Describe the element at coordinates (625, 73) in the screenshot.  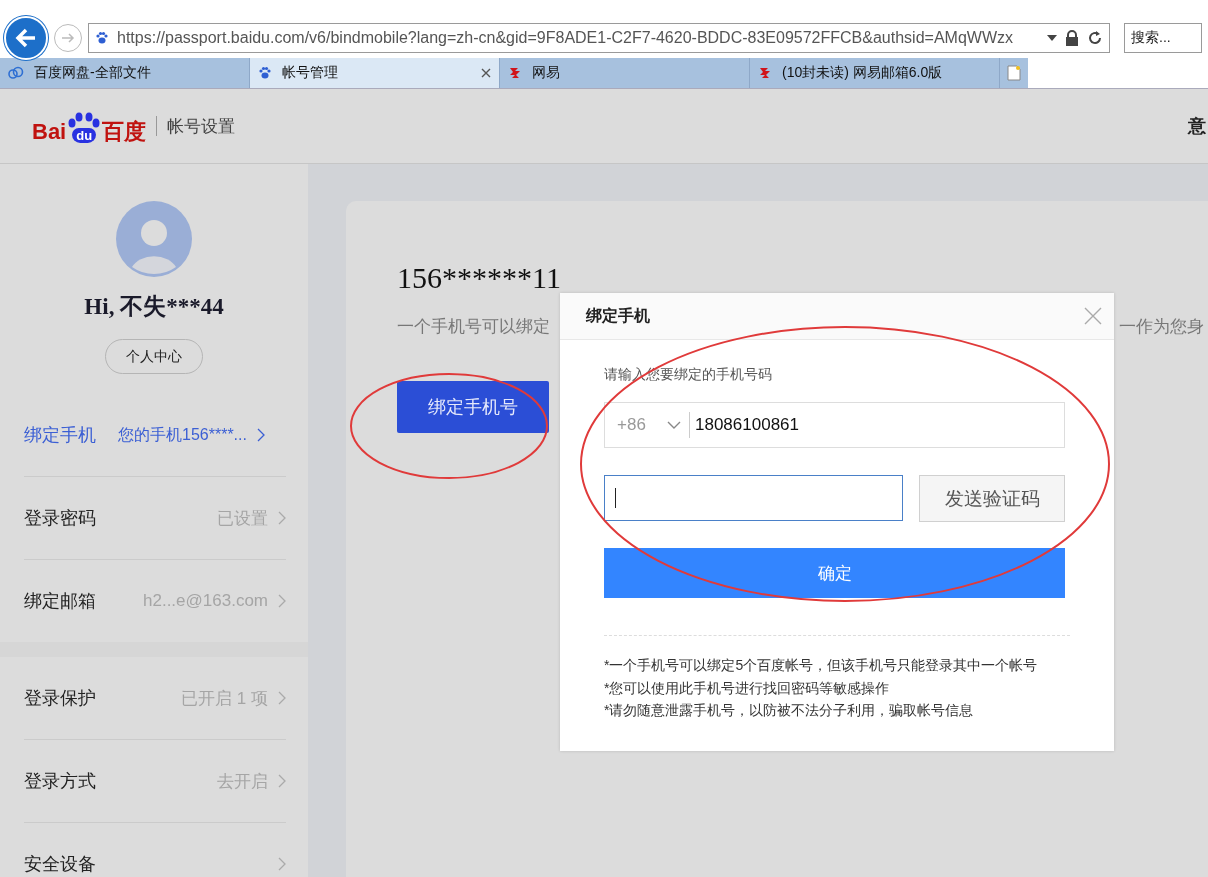
I see `browser-tab: 网易` at that location.